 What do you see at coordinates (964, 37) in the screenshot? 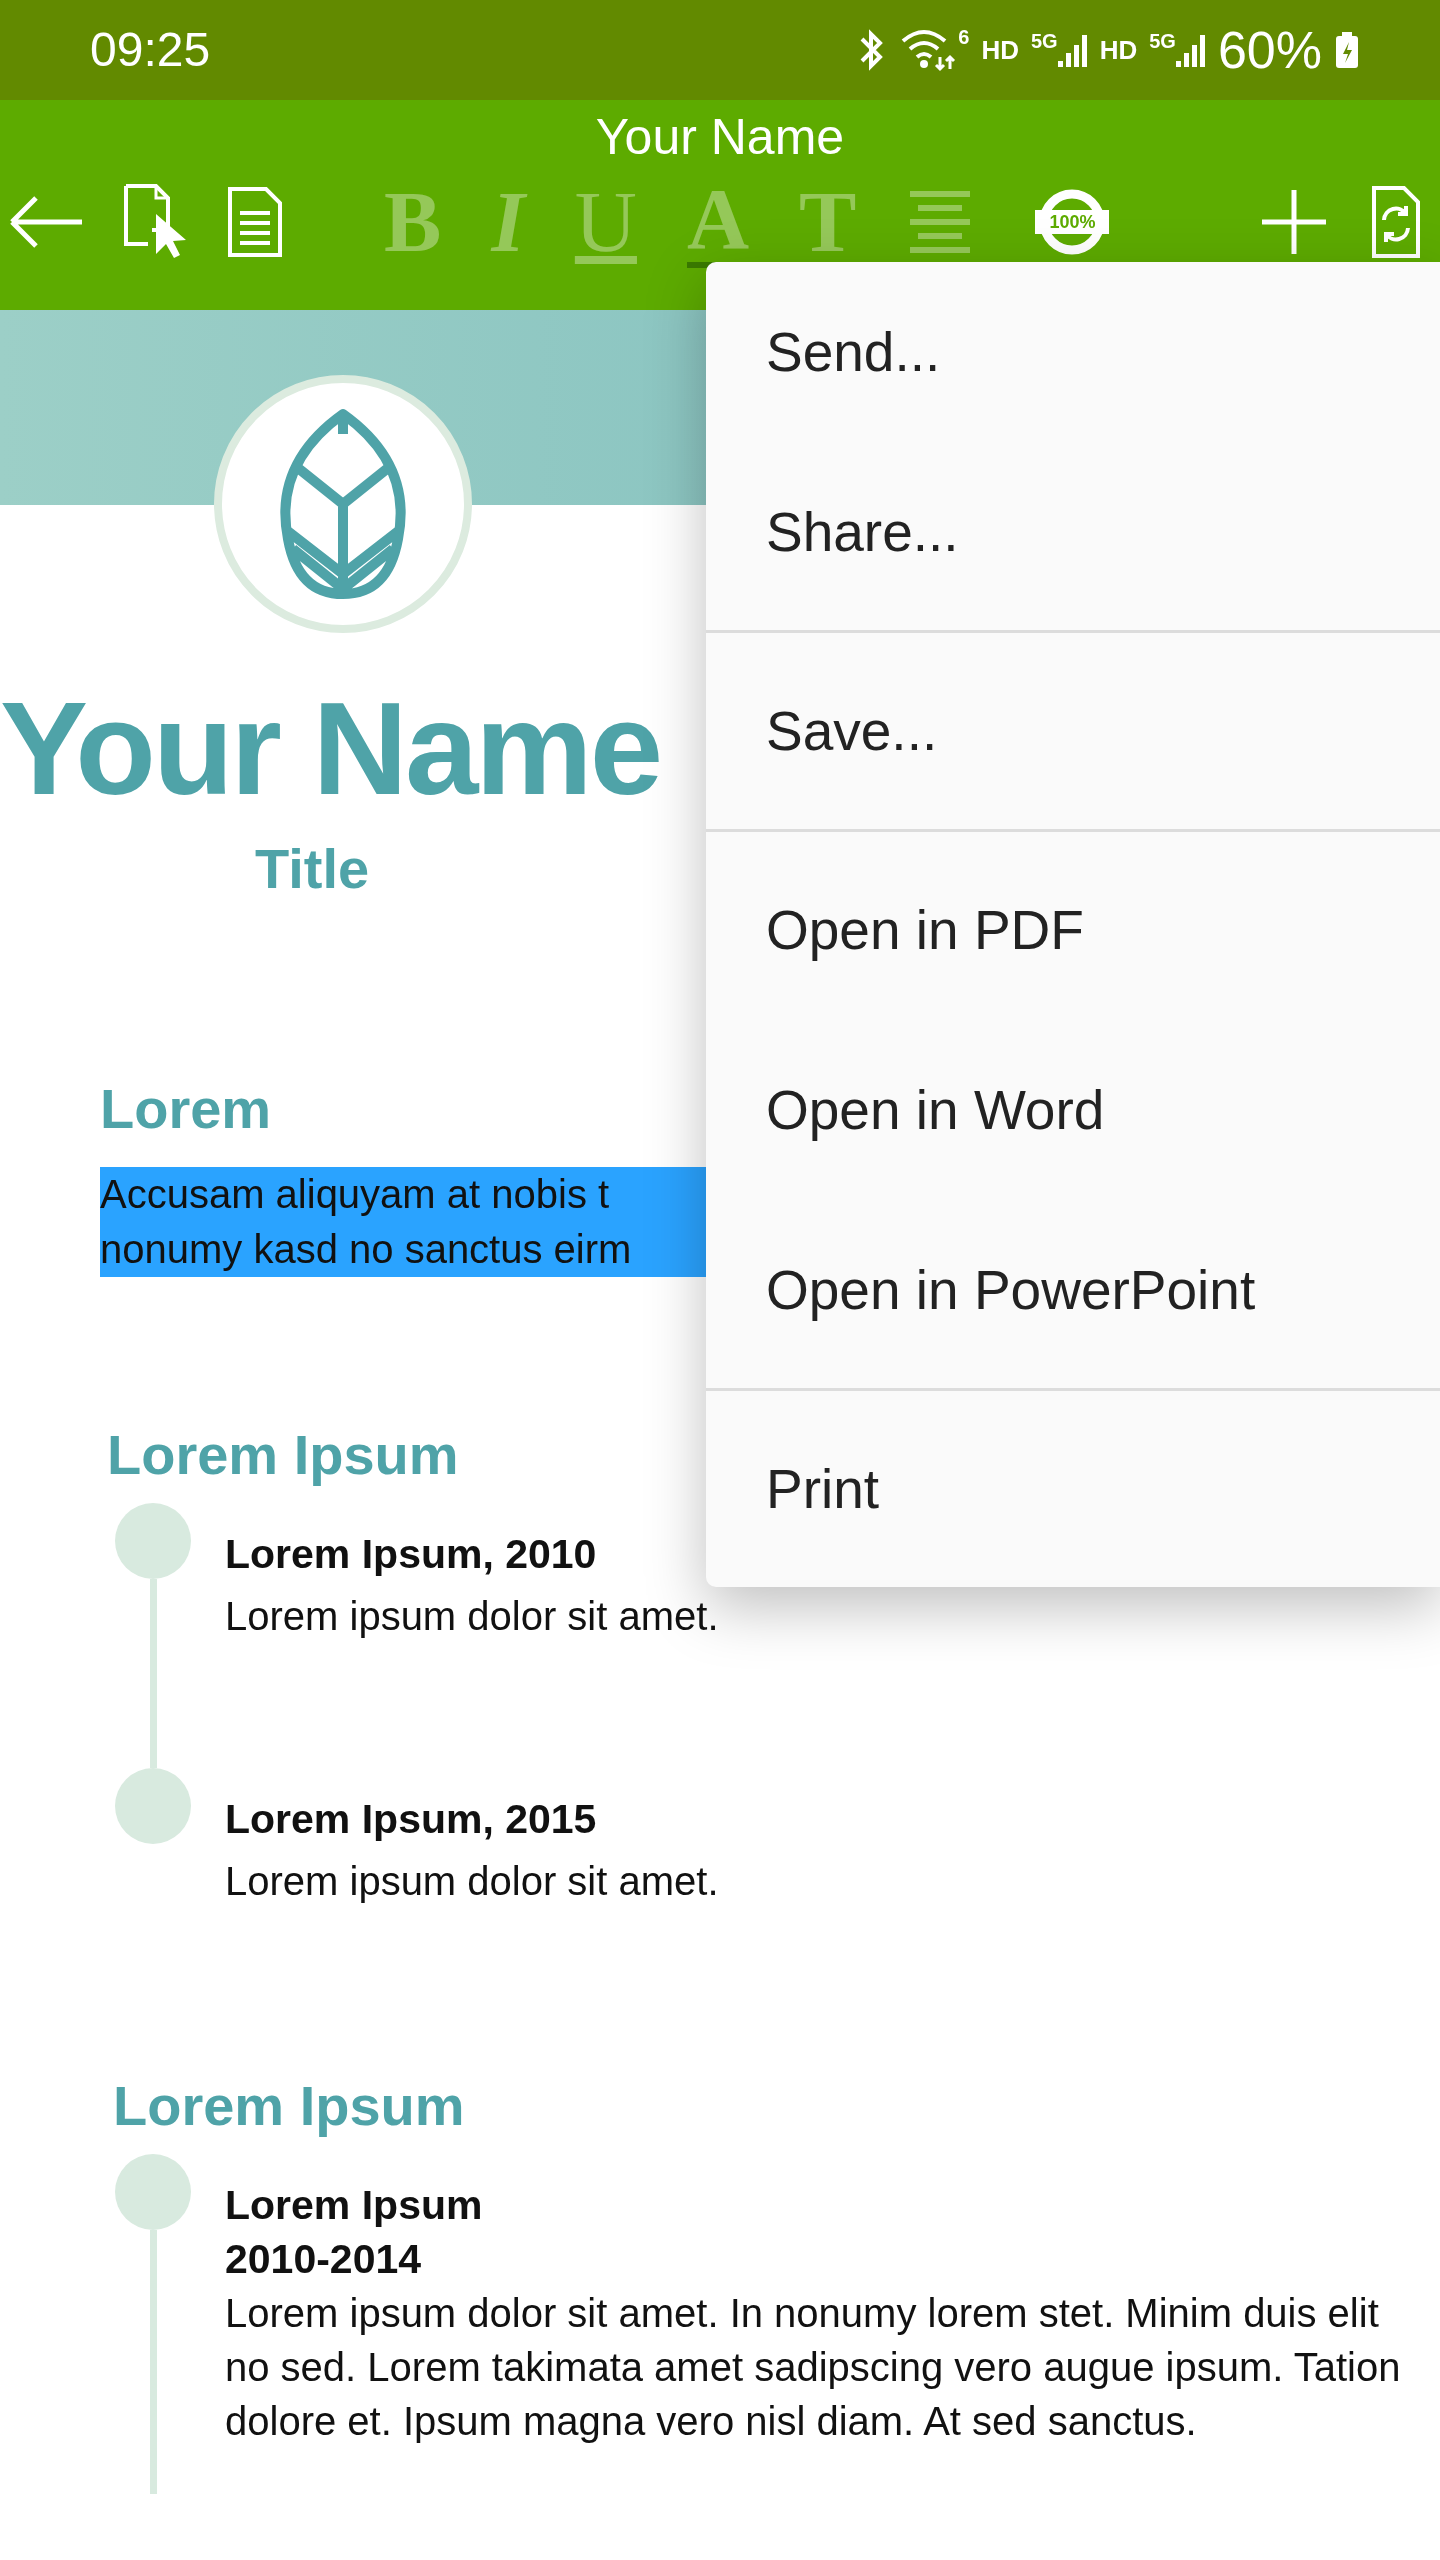
I see `wifi-label: 6` at bounding box center [964, 37].